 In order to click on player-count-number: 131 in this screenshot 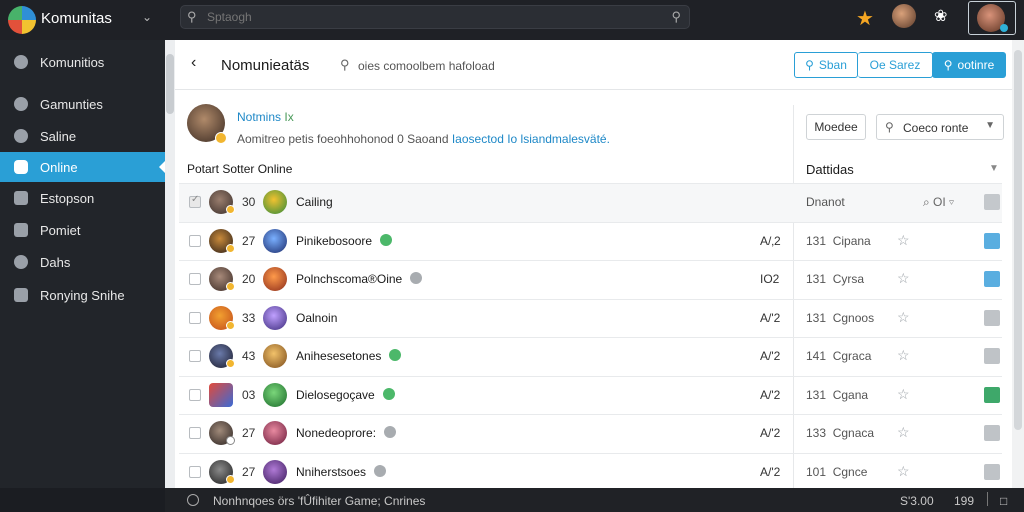, I will do `click(816, 317)`.